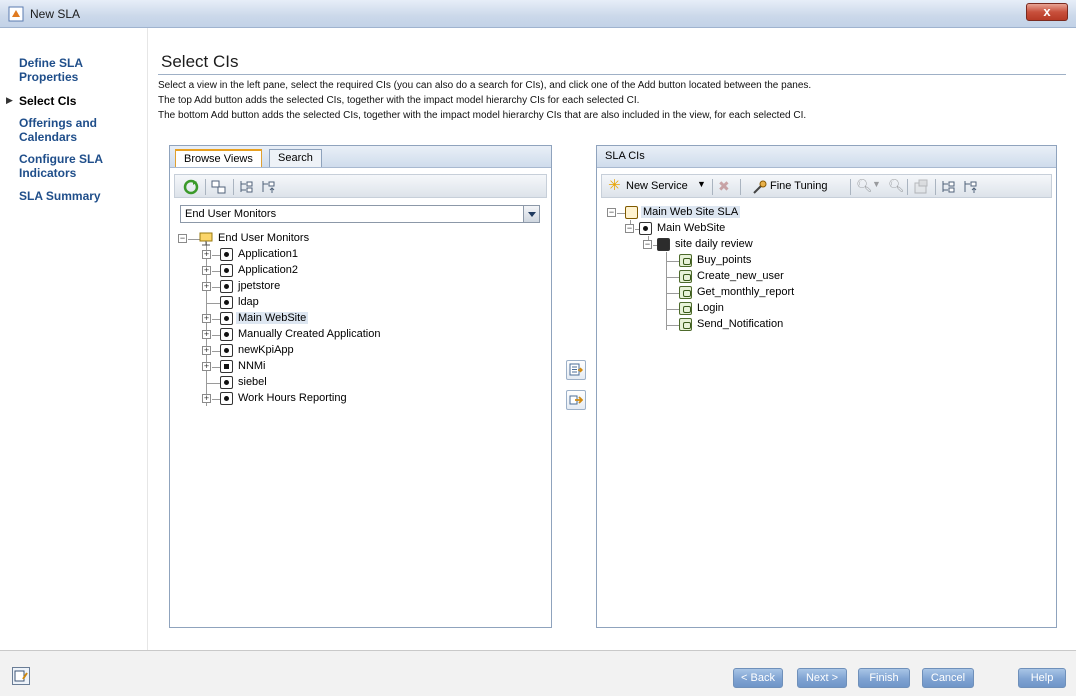 The image size is (1076, 696). I want to click on transaction-label: Create_new_user, so click(740, 276).